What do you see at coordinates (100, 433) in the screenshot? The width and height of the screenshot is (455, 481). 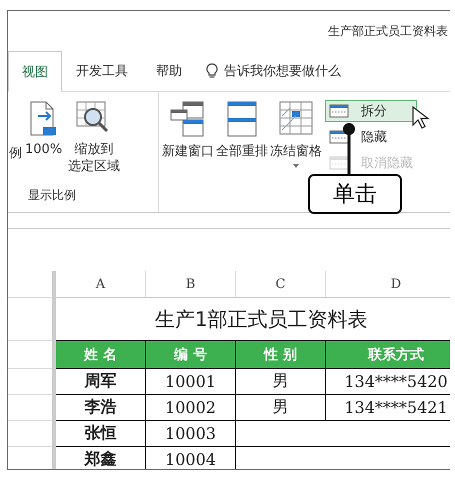 I see `table-cell: 张恒` at bounding box center [100, 433].